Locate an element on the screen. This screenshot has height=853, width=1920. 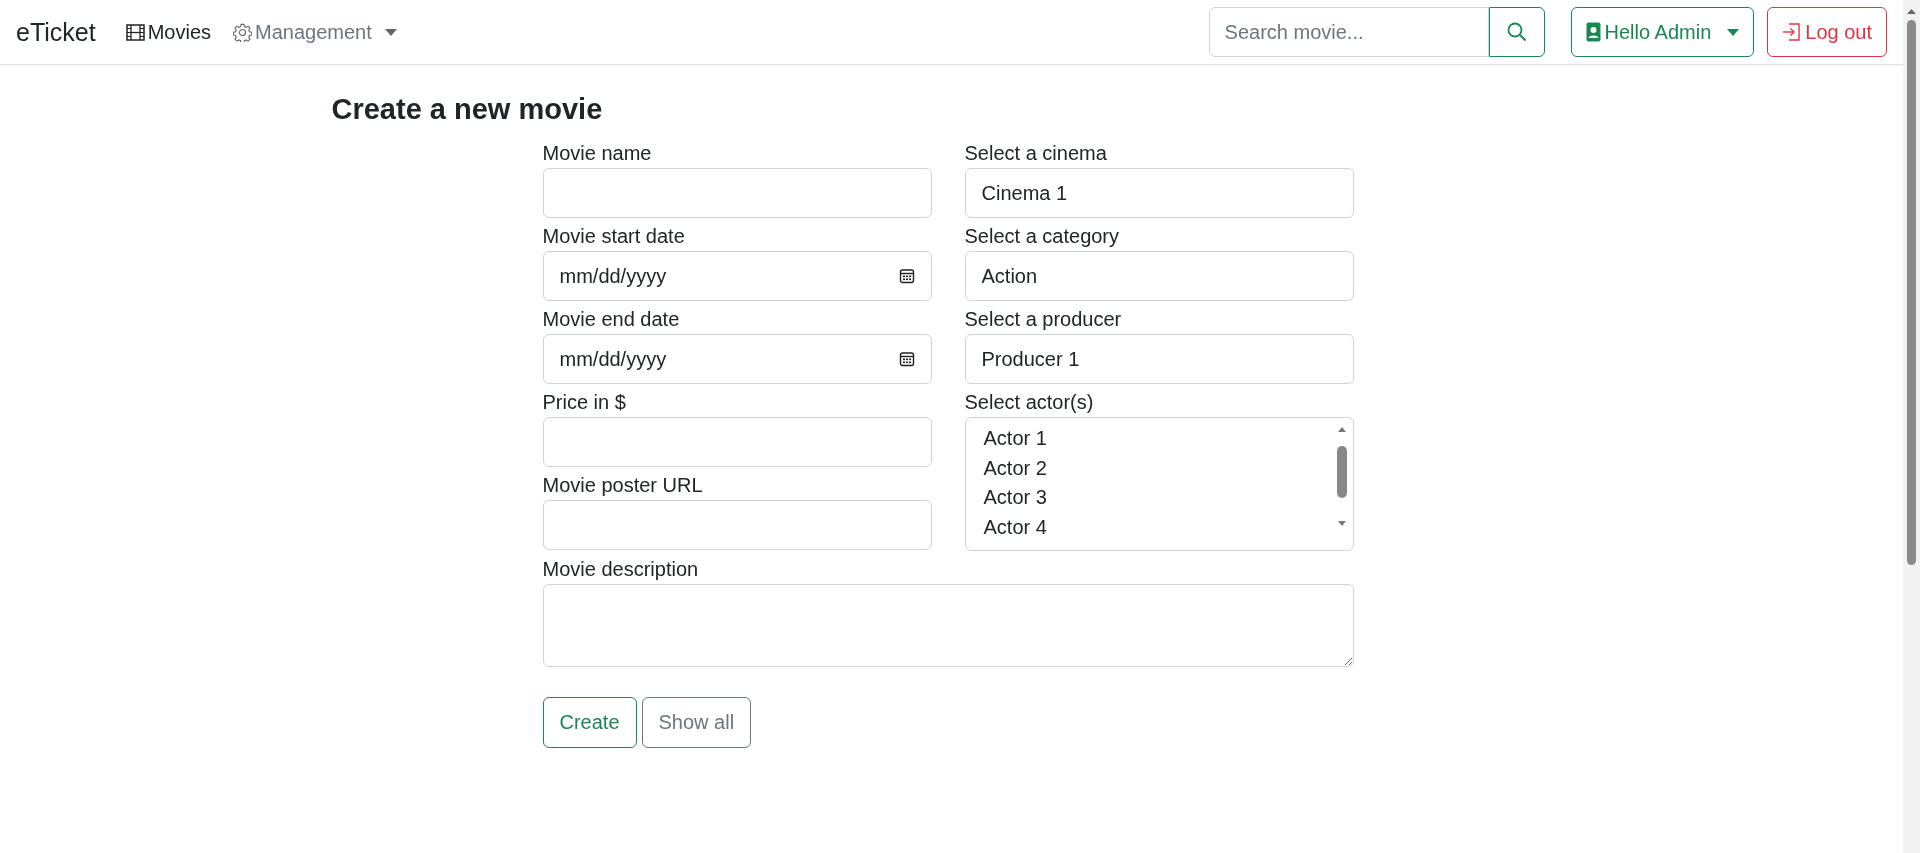
list-option: Actor 2 is located at coordinates (1159, 468).